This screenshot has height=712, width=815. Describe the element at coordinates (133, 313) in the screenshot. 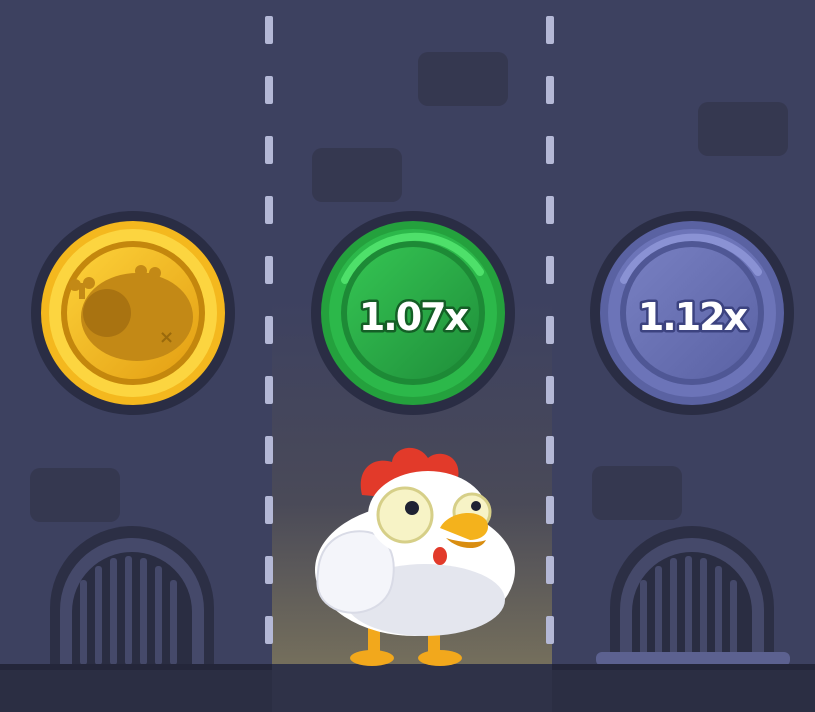

I see `coin-lost: ×` at that location.